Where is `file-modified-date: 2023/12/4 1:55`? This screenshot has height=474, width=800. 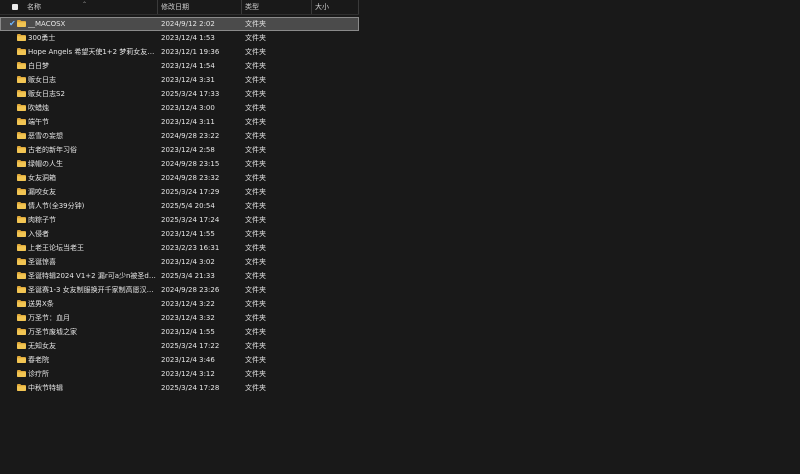
file-modified-date: 2023/12/4 1:55 is located at coordinates (188, 332).